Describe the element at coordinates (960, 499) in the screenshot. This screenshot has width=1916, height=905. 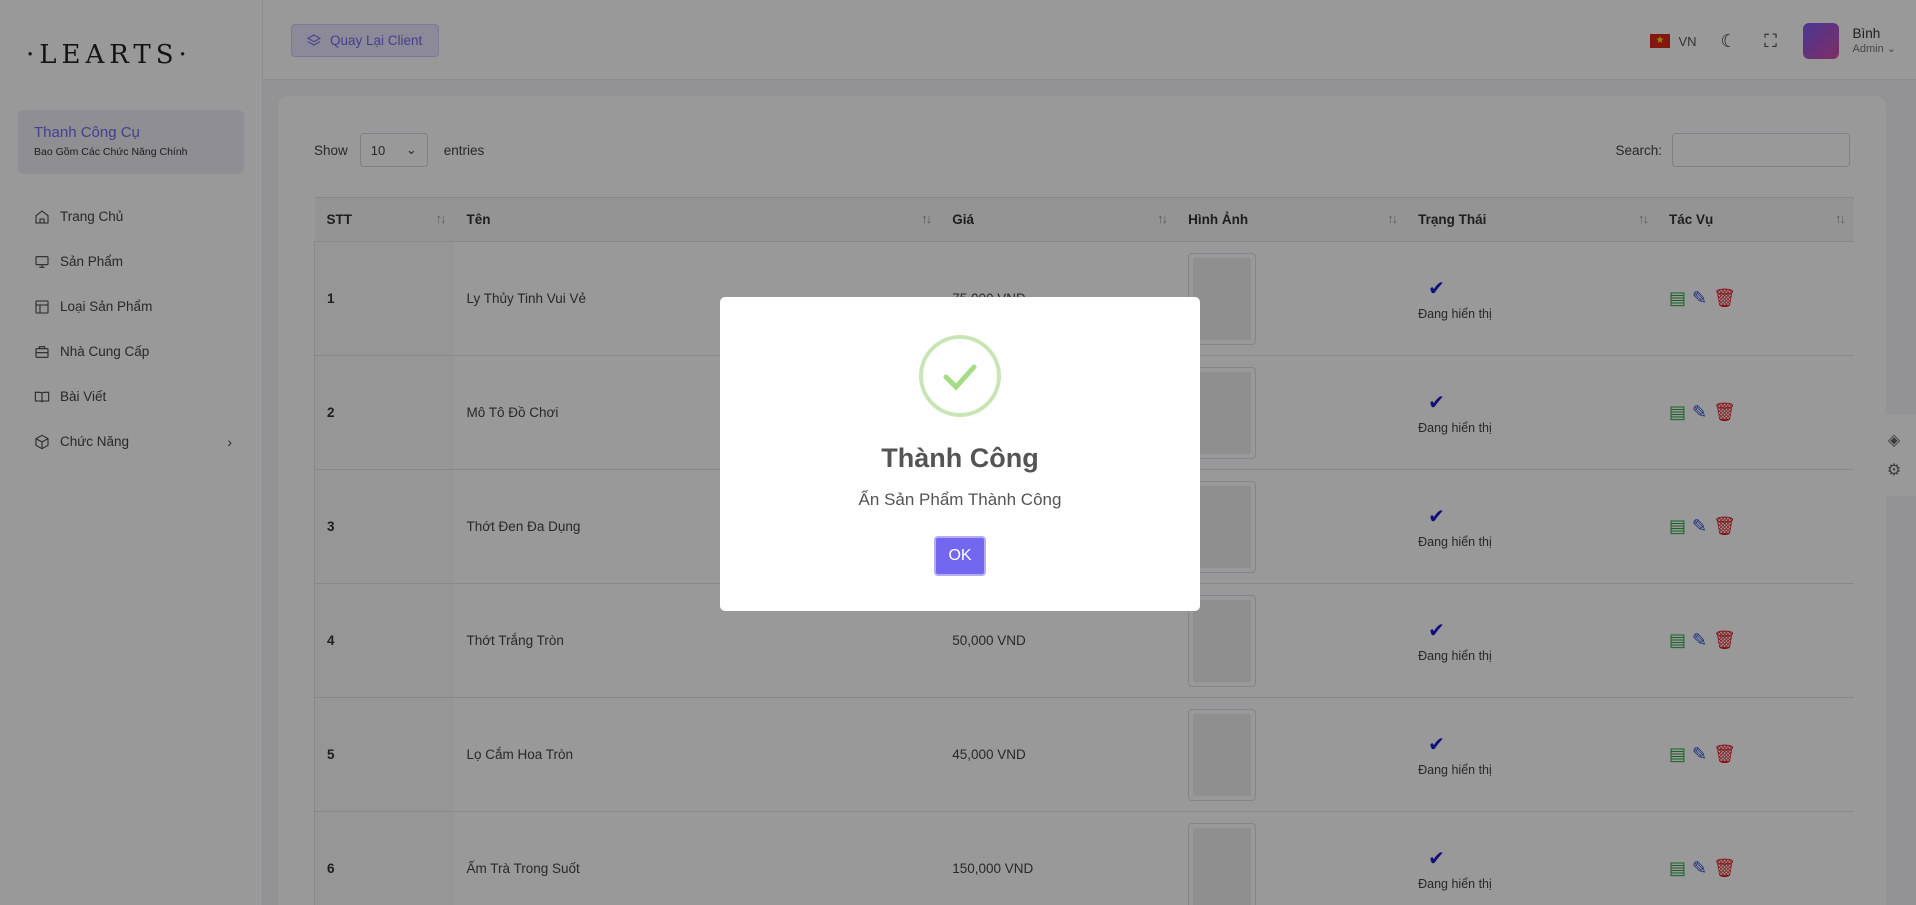
I see `dialog-message: Ẩn Sản Phẩm Thành Công` at that location.